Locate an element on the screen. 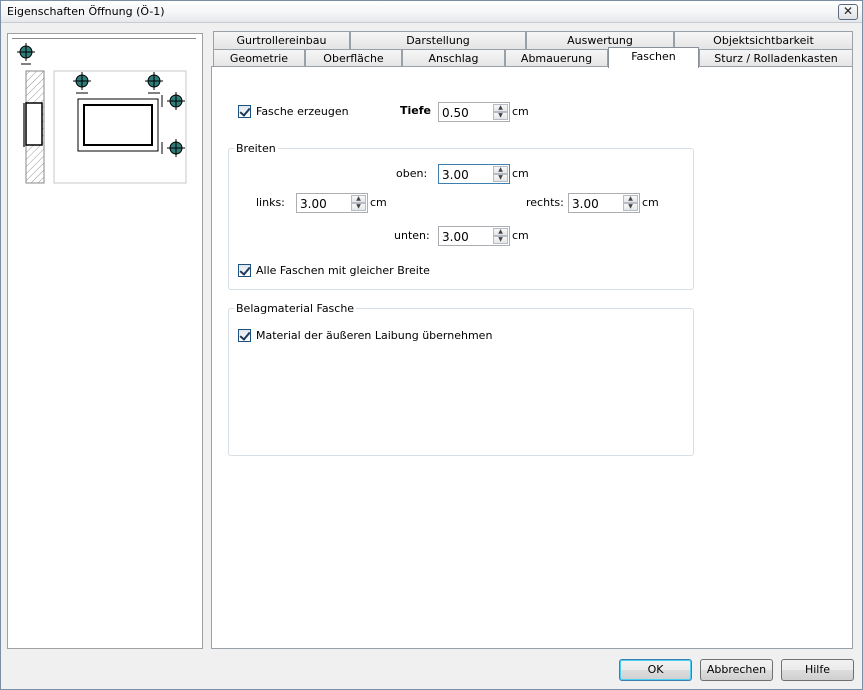 The width and height of the screenshot is (863, 690). rechts-value: 3.00 is located at coordinates (585, 204).